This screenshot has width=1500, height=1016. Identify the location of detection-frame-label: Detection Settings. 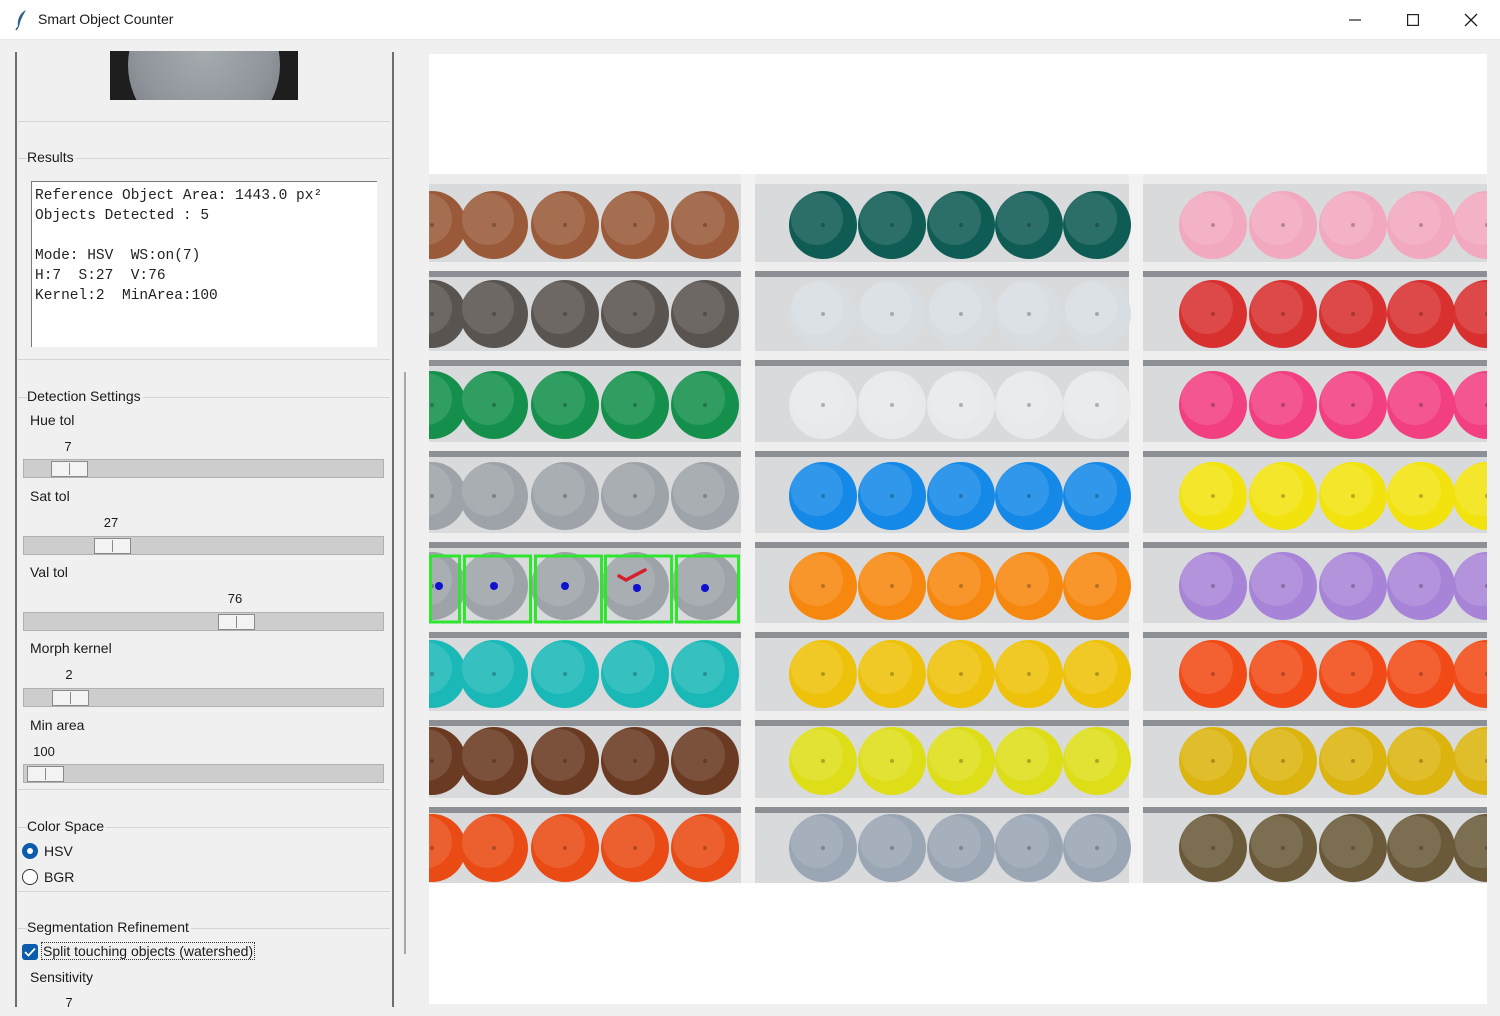
(85, 396).